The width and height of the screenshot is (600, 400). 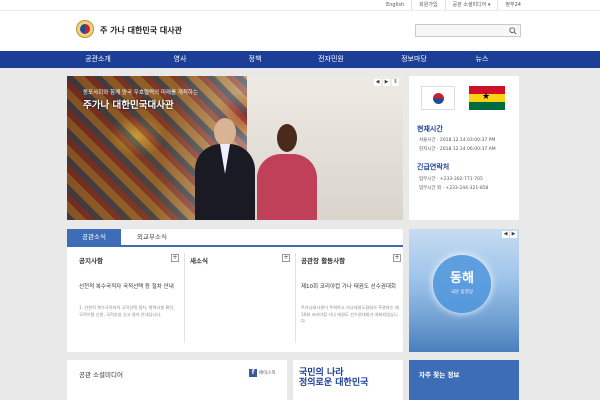 What do you see at coordinates (451, 179) in the screenshot?
I see `emergency-work: 업무시간 · +233-302-771-705` at bounding box center [451, 179].